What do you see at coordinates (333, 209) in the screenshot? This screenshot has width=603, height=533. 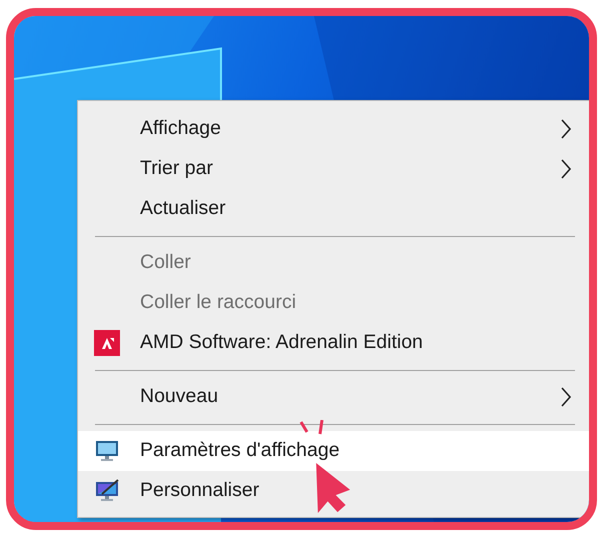 I see `menu-item: Actualiser` at bounding box center [333, 209].